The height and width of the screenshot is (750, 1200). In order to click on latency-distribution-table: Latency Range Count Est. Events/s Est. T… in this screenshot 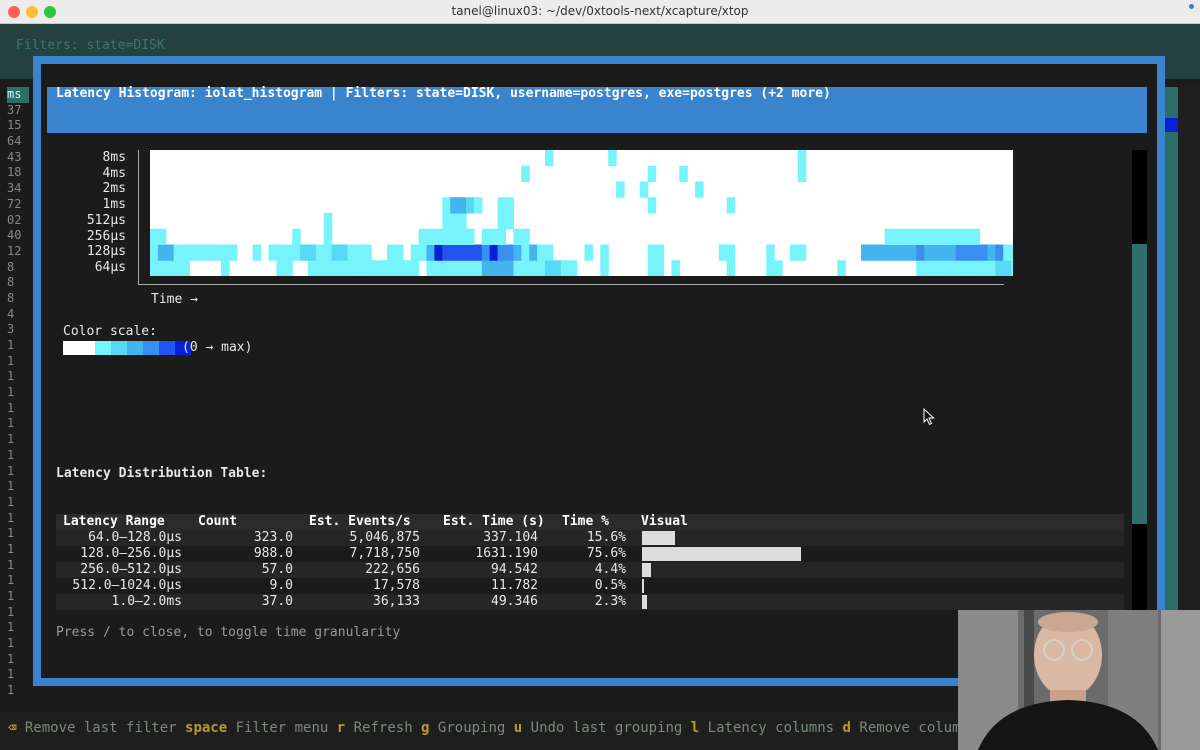, I will do `click(590, 562)`.